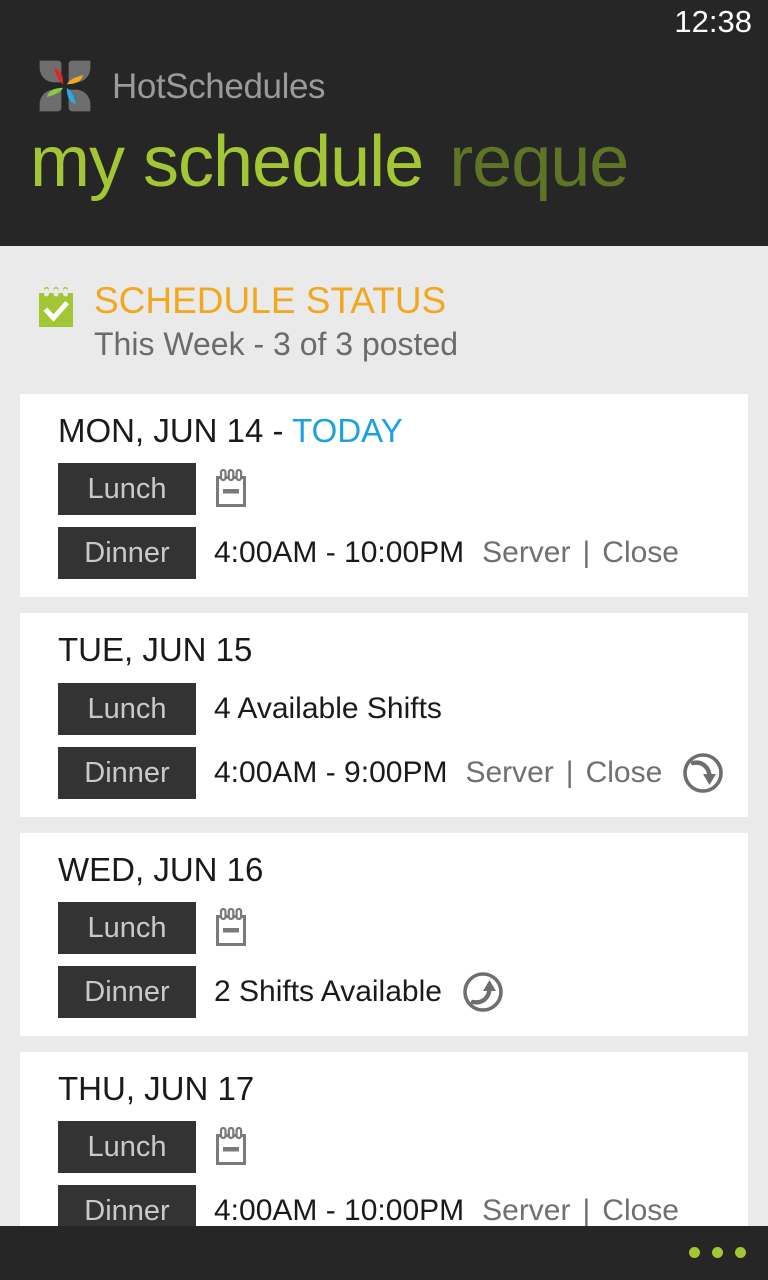 The image size is (768, 1280). I want to click on pivot-tab-requests: reque, so click(539, 162).